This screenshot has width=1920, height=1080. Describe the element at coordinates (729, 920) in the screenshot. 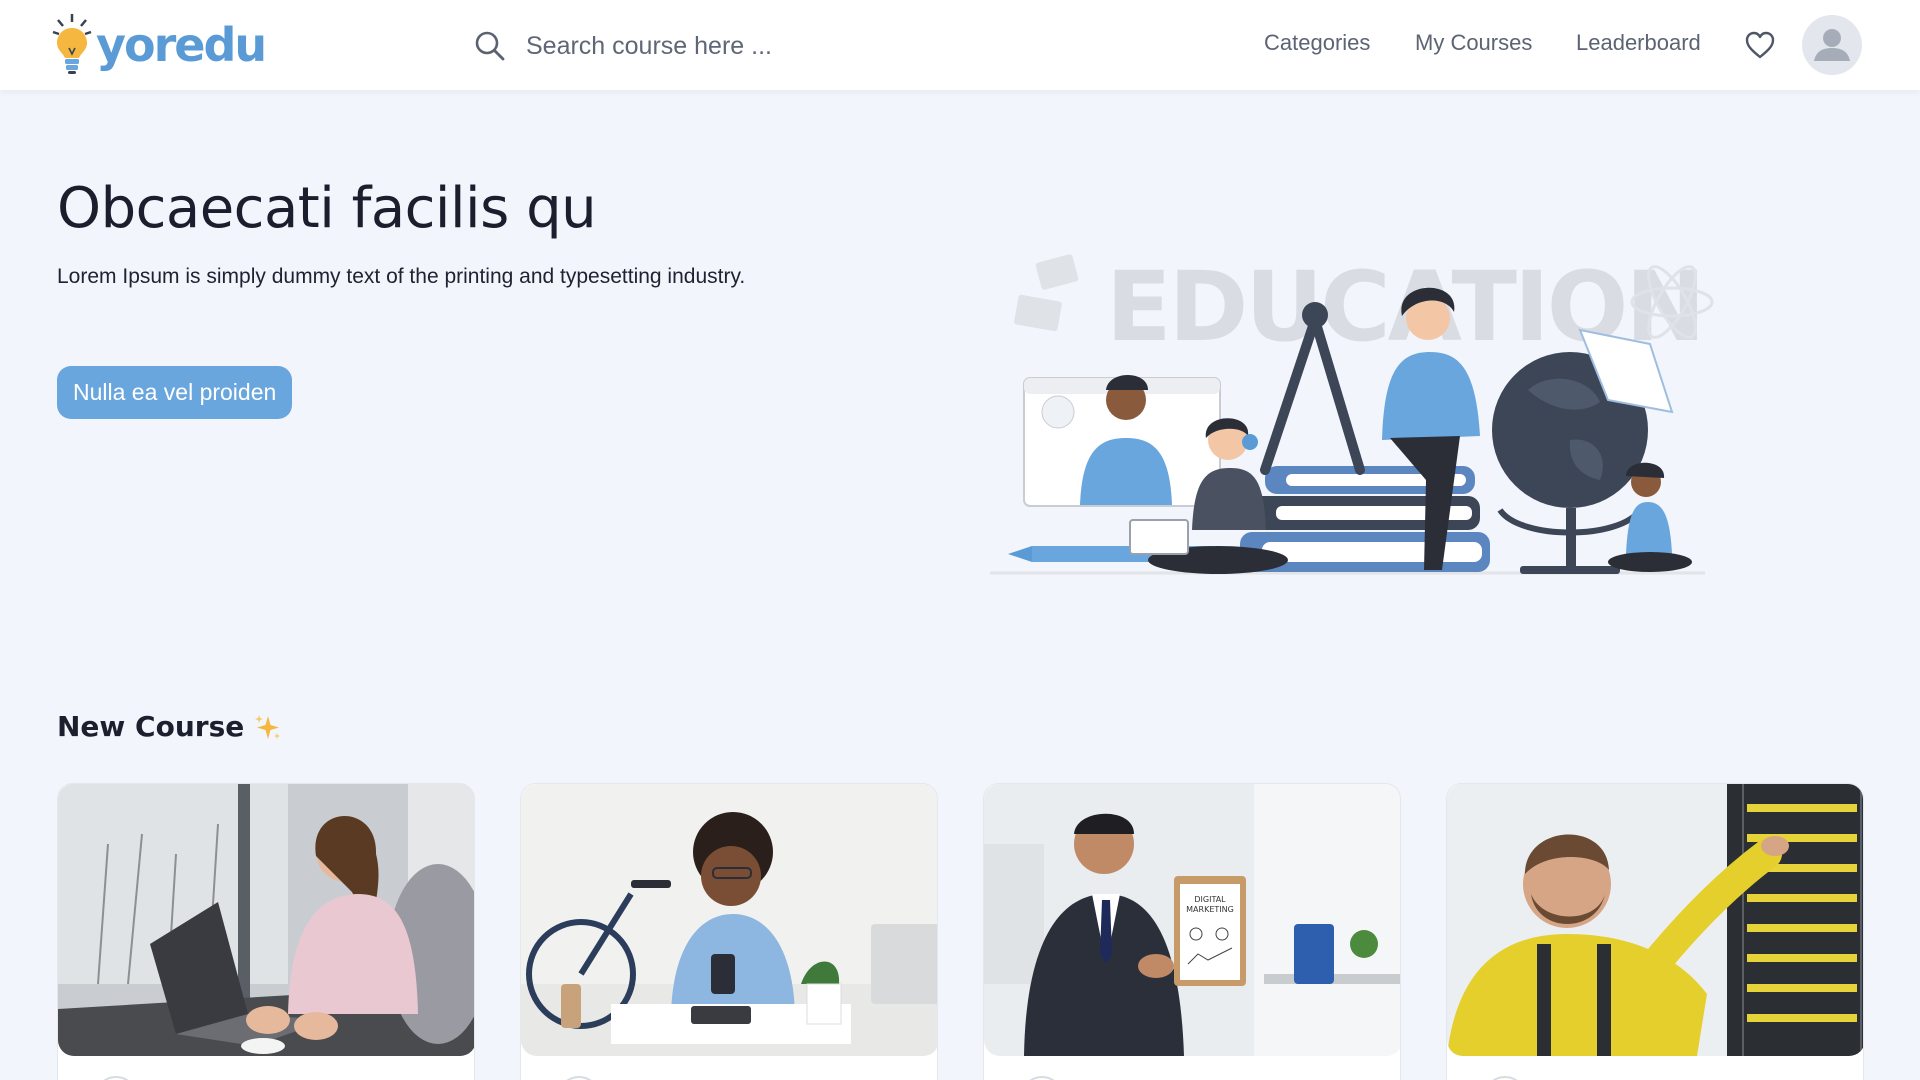

I see `course-thumbnail-woman-phone` at that location.